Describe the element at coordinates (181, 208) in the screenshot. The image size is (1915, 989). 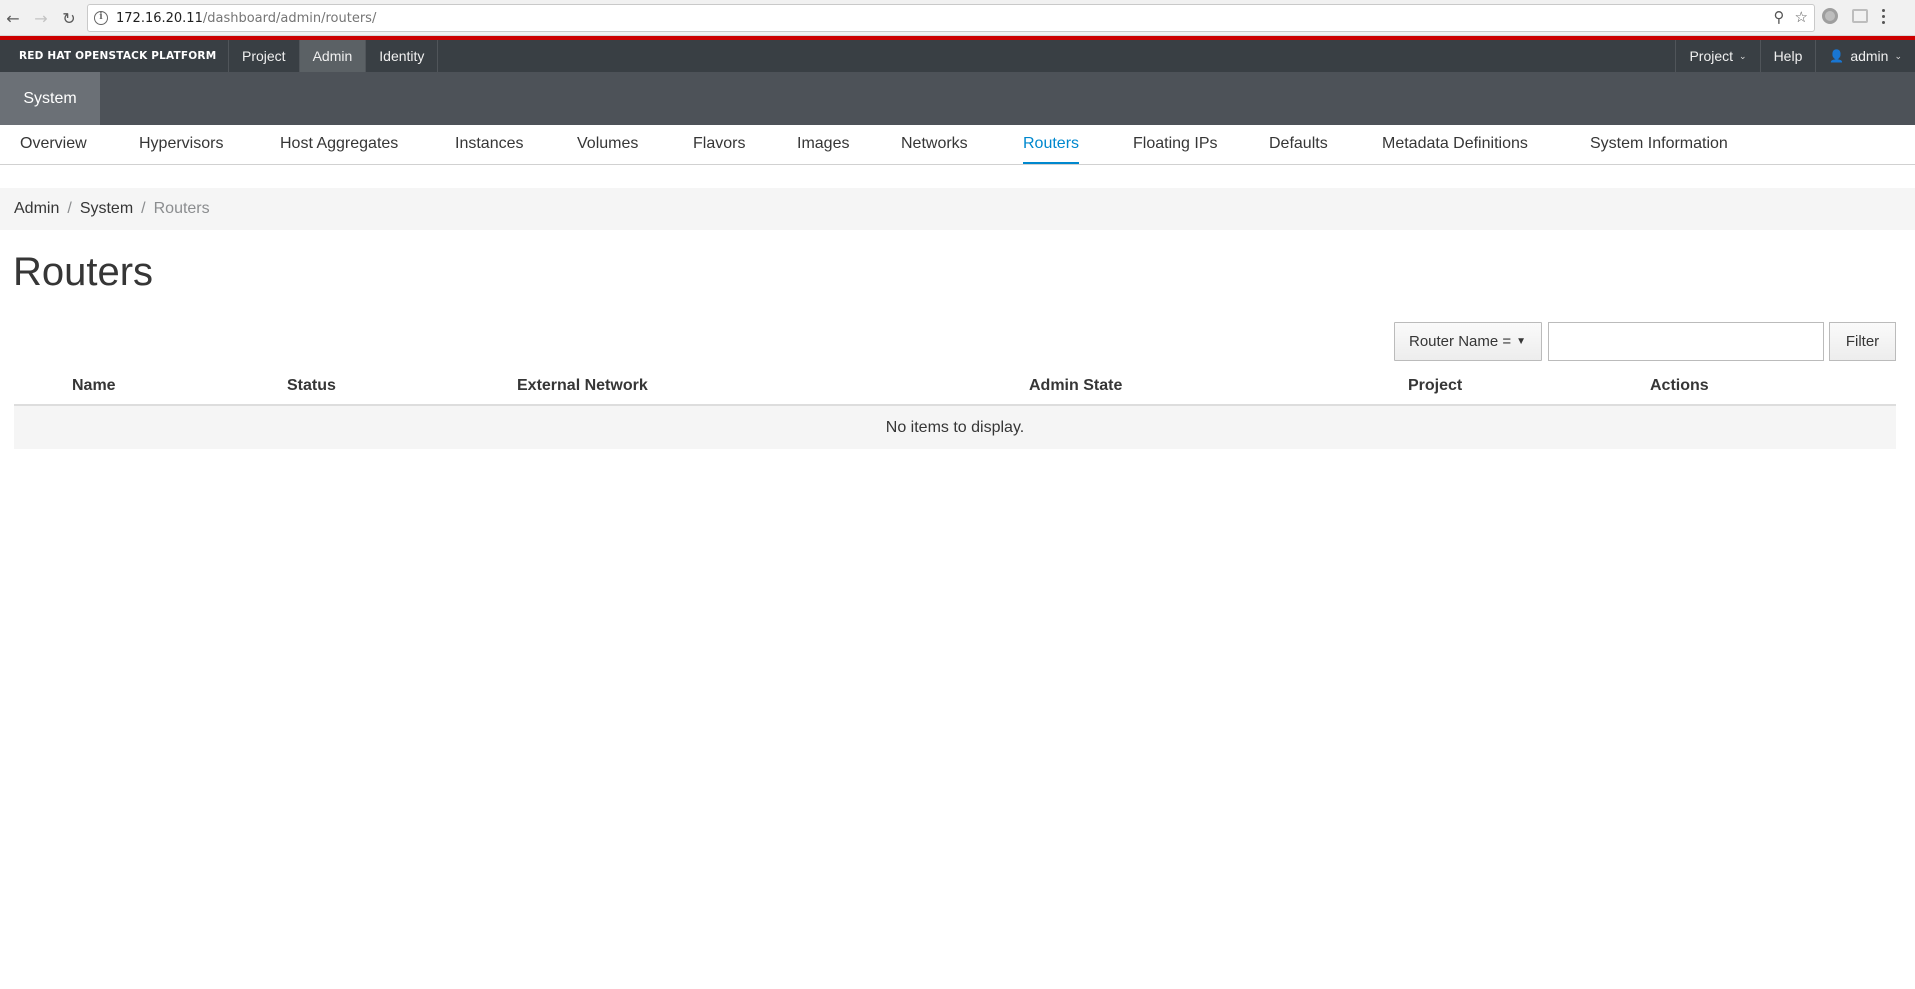
I see `breadcrumb-current: Routers` at that location.